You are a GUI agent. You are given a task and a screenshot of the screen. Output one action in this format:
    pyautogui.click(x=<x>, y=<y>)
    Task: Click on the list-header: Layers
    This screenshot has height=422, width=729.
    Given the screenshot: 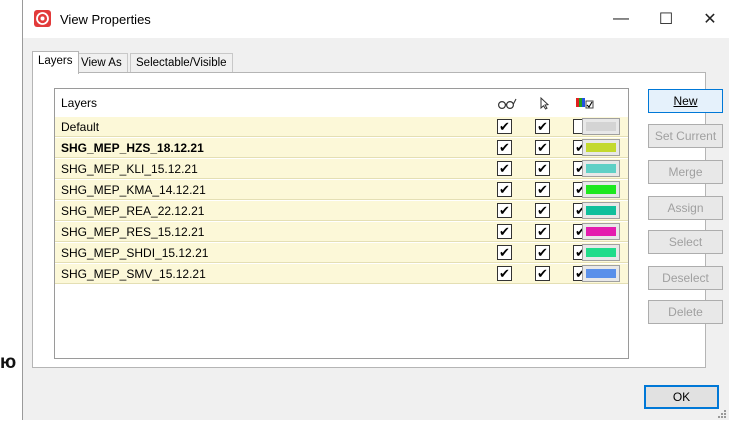 What is the action you would take?
    pyautogui.click(x=341, y=103)
    